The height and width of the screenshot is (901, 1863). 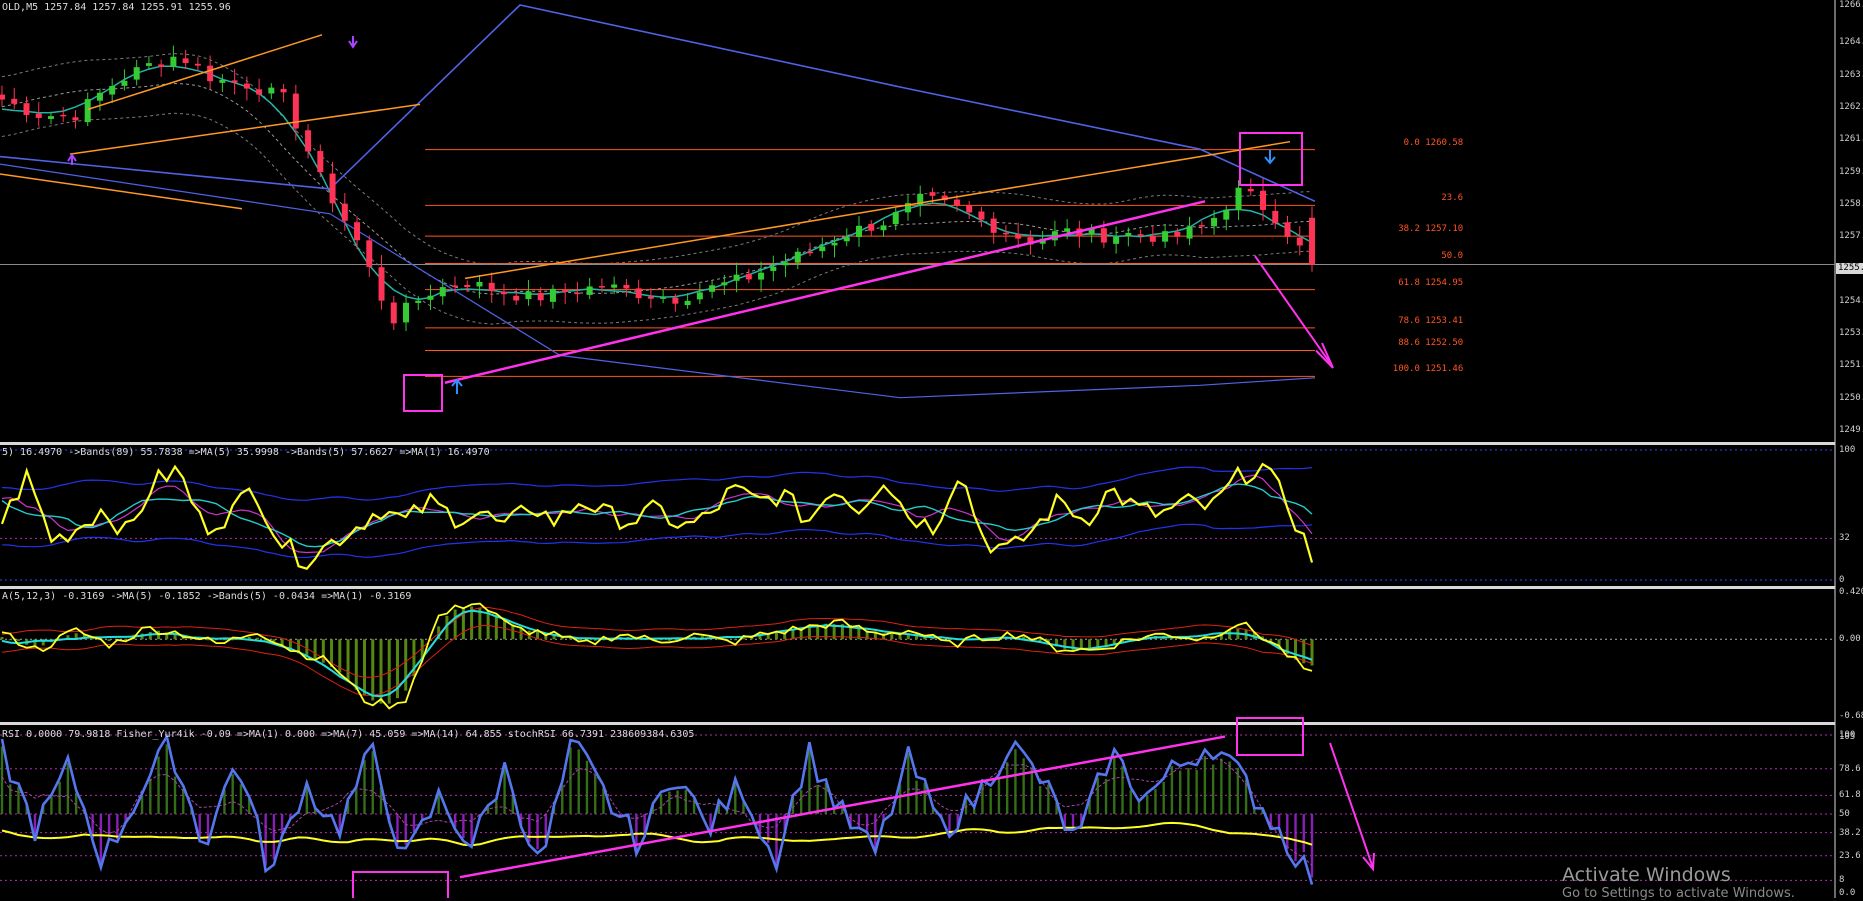 What do you see at coordinates (657, 483) in the screenshot?
I see `rsi-upper-band` at bounding box center [657, 483].